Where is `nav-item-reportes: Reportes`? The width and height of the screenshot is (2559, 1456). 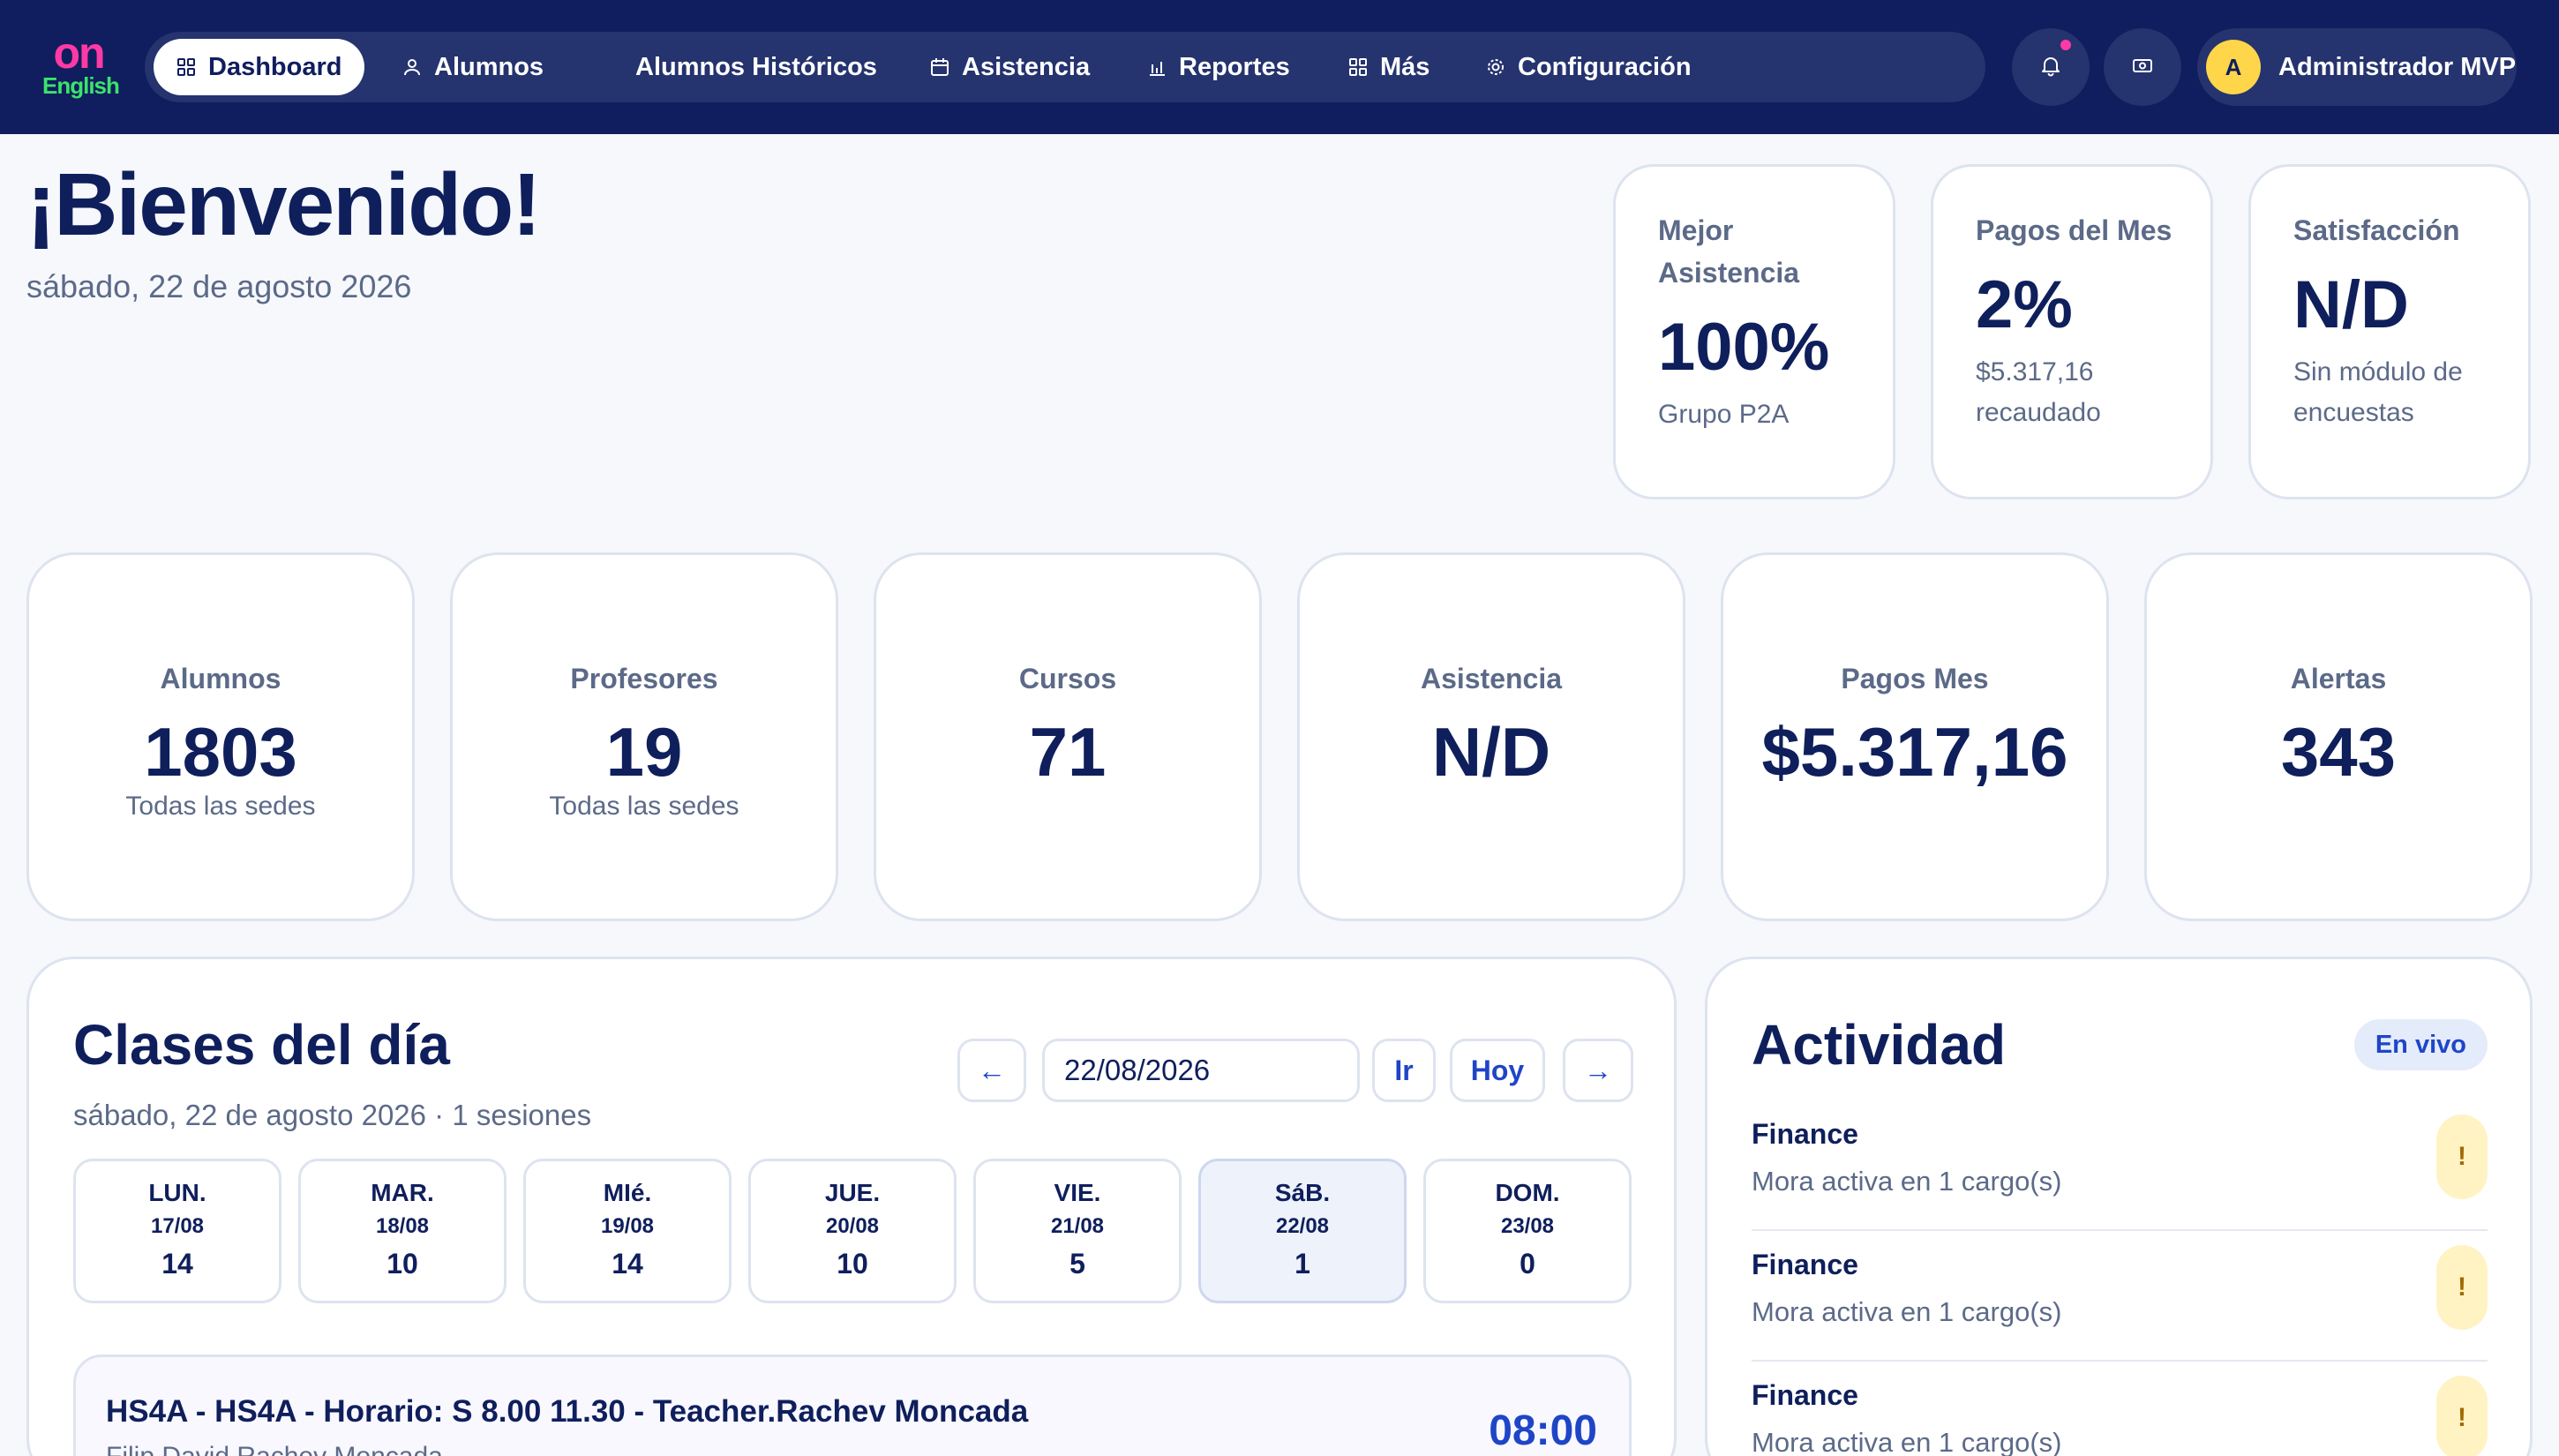
nav-item-reportes: Reportes is located at coordinates (1218, 67).